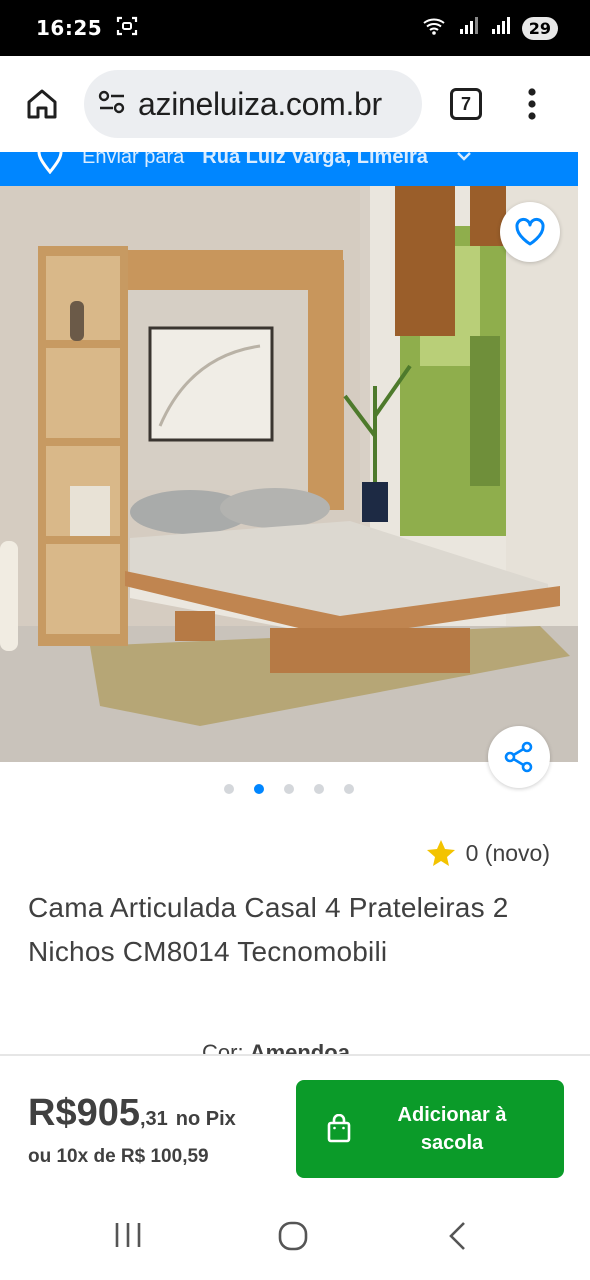 The height and width of the screenshot is (1280, 590). I want to click on browser-toolbar: azineluiza.com.br 7, so click(295, 104).